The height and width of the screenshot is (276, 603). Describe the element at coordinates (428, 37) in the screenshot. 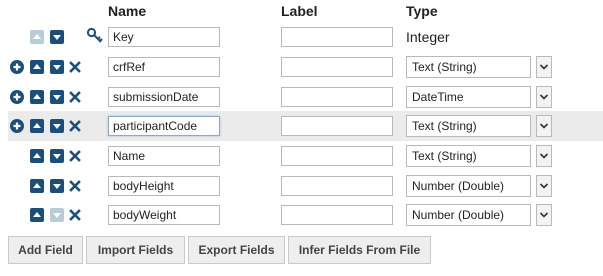

I see `field-type-text: Integer` at that location.